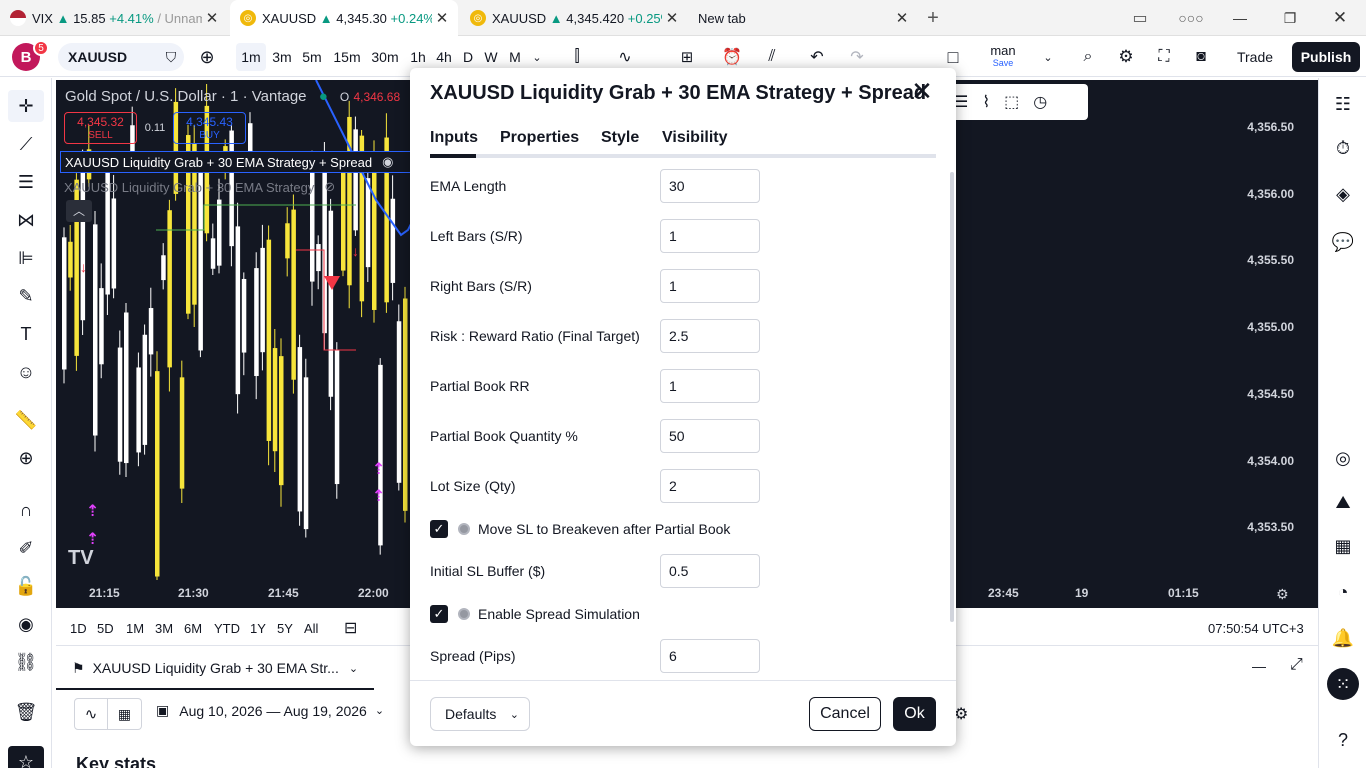 The width and height of the screenshot is (1366, 768). What do you see at coordinates (620, 138) in the screenshot?
I see `tab-style: Style` at bounding box center [620, 138].